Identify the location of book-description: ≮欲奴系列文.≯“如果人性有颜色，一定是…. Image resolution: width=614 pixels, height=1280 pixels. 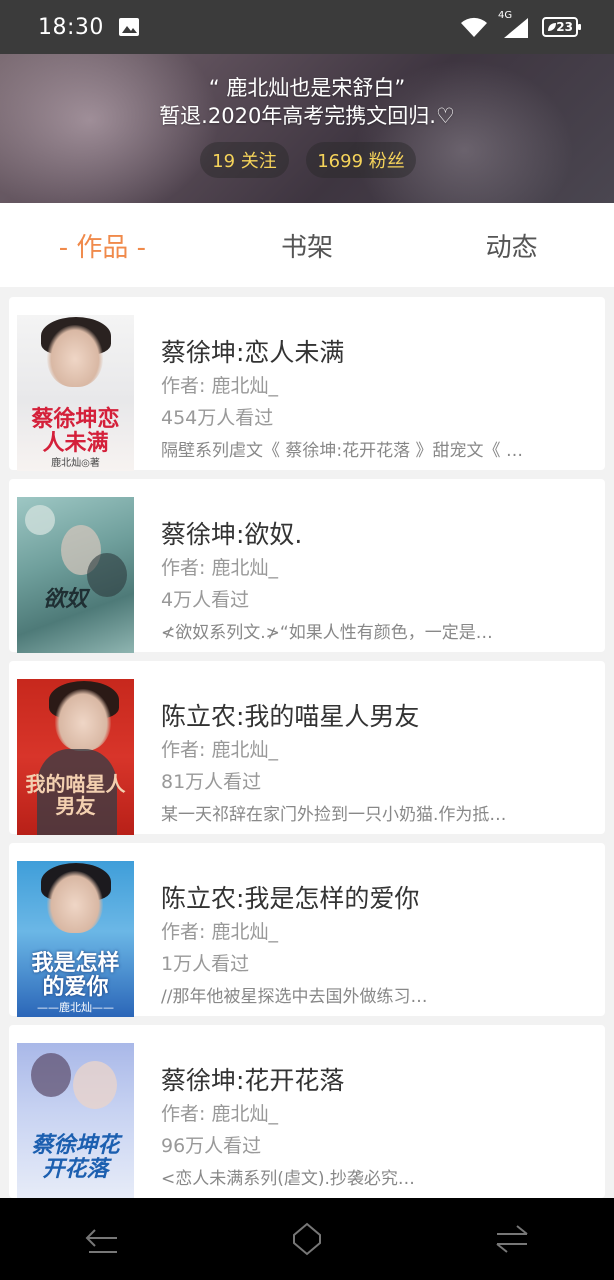
(327, 633).